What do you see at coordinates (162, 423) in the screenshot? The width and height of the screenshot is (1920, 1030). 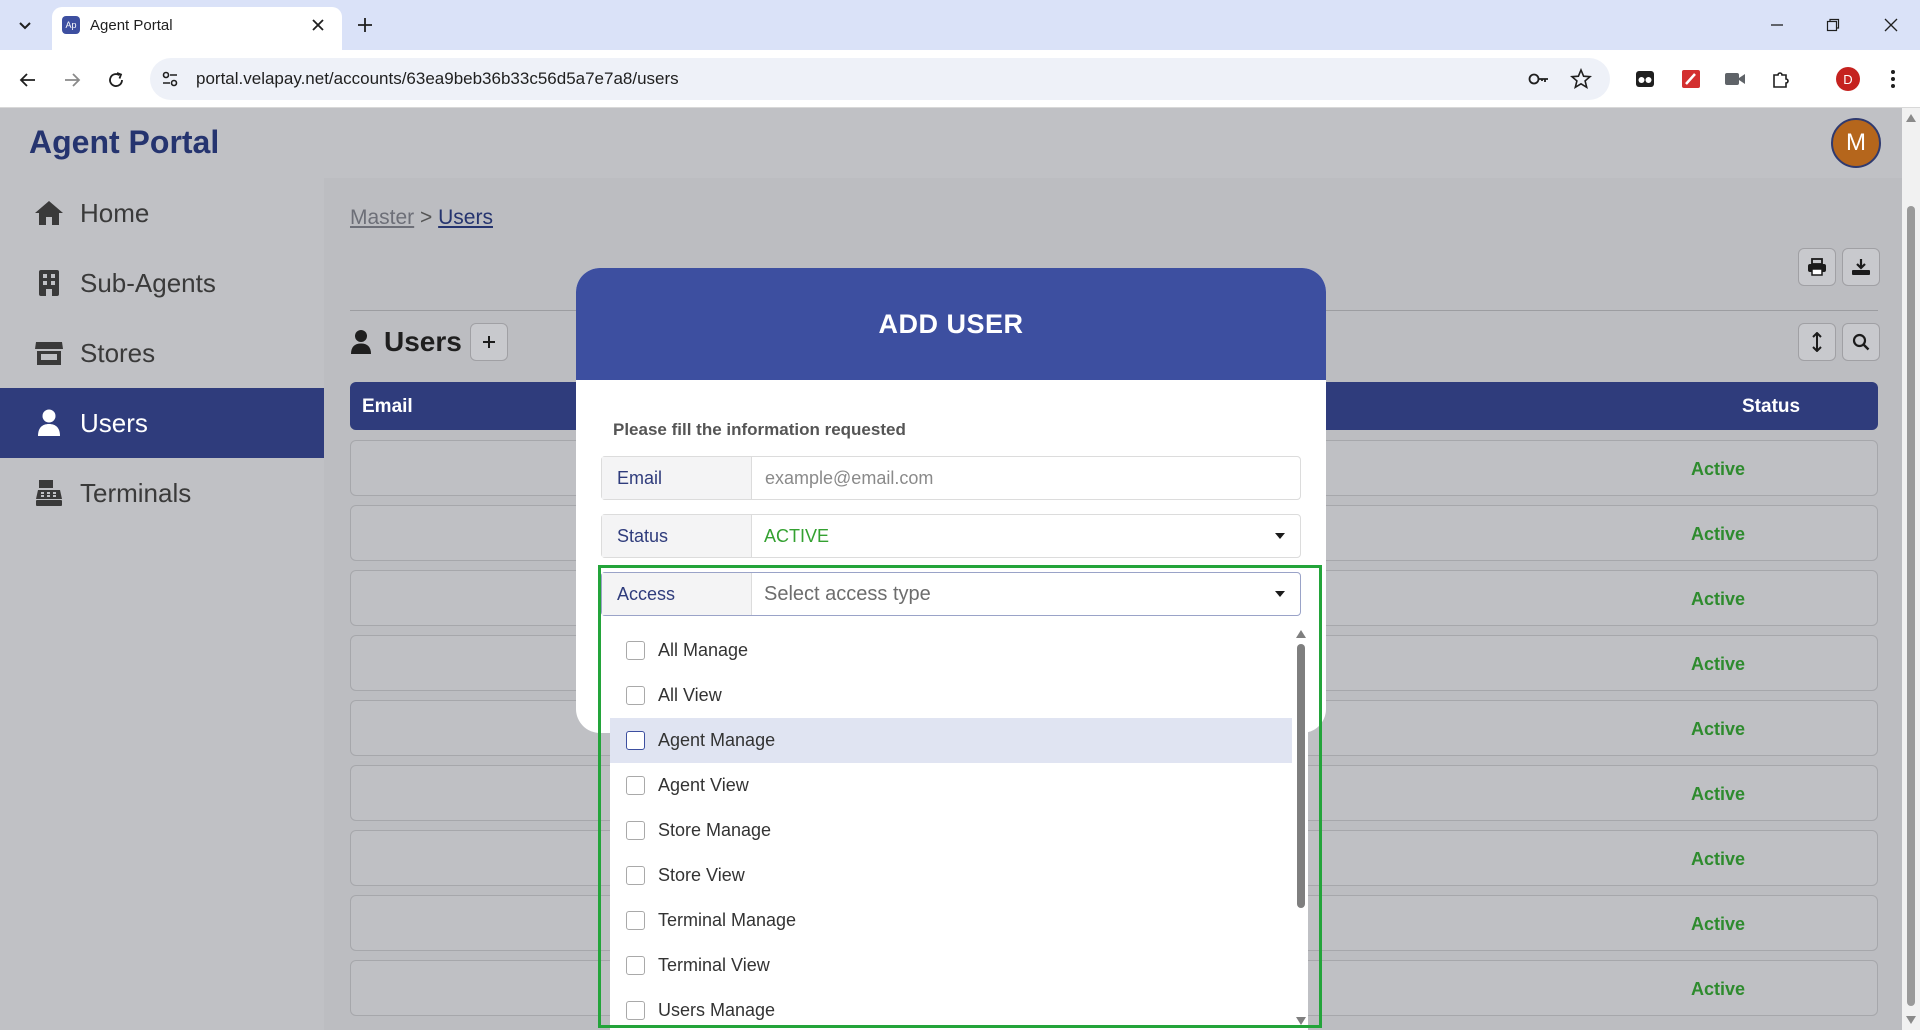 I see `sidebar-item-users: Users` at bounding box center [162, 423].